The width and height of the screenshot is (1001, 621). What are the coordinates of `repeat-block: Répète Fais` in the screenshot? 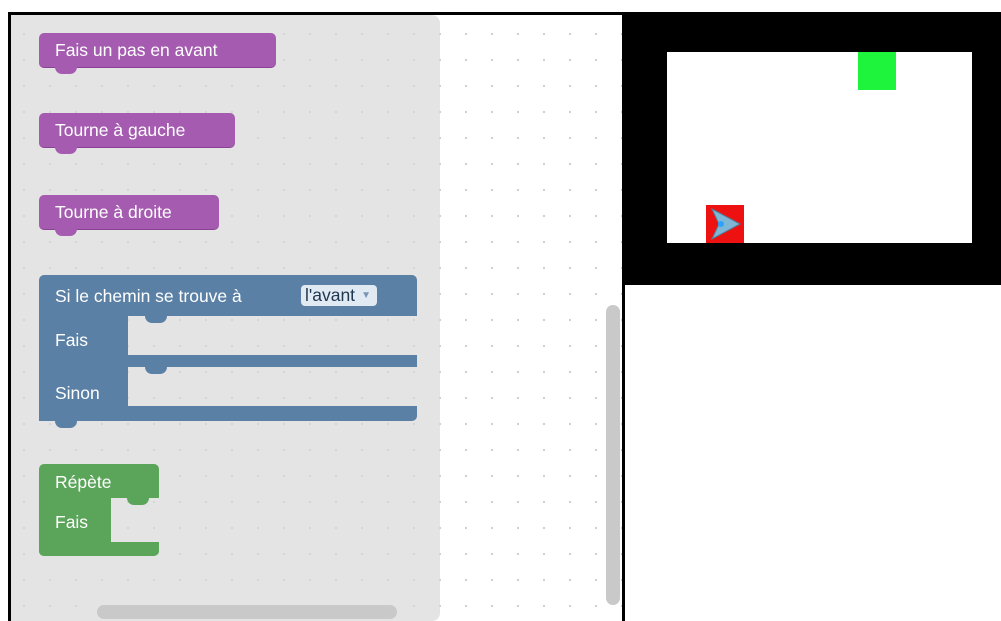 It's located at (99, 510).